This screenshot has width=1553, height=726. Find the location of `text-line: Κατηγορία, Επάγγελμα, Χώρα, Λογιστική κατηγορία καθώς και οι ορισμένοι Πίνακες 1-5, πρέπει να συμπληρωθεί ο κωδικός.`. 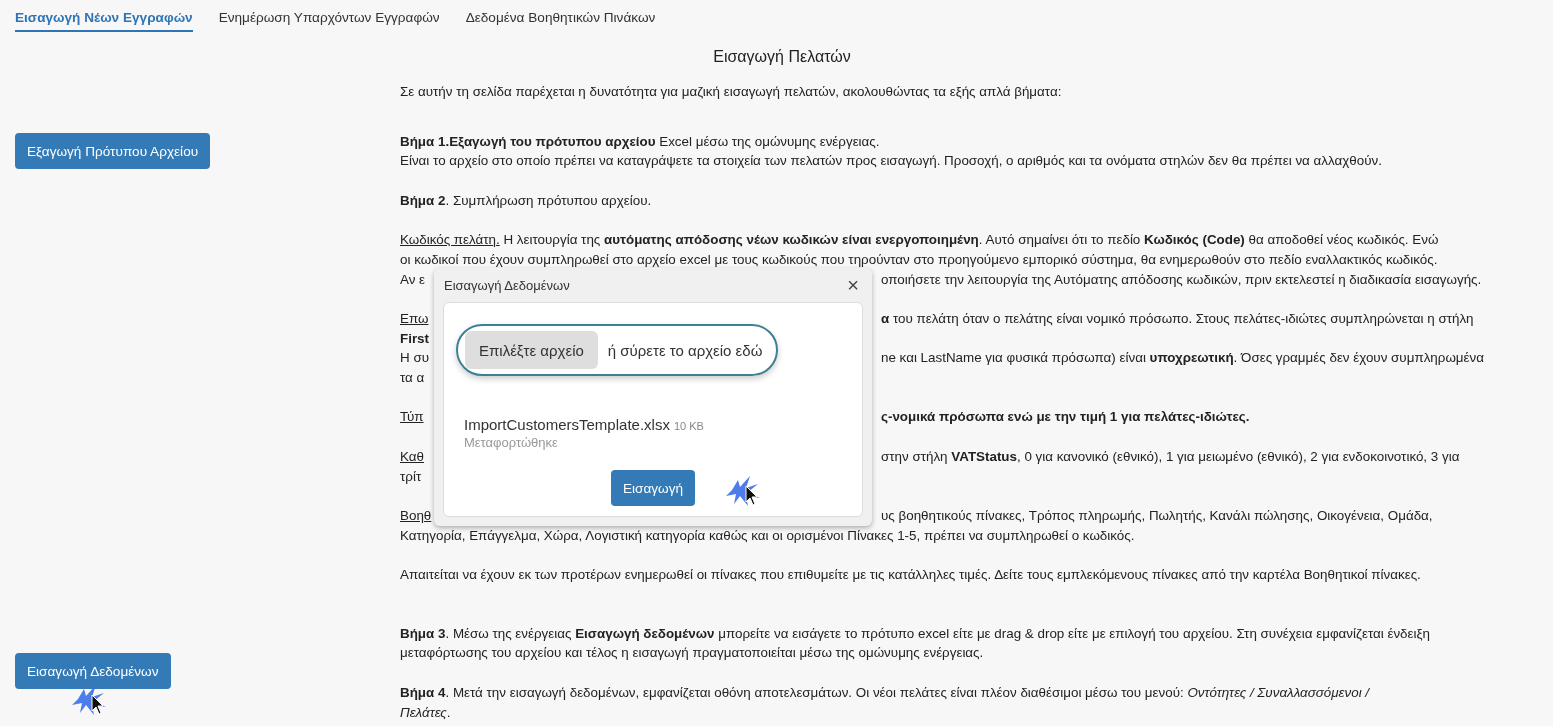

text-line: Κατηγορία, Επάγγελμα, Χώρα, Λογιστική κατηγορία καθώς και οι ορισμένοι Πίνακες 1-5, πρέπει να συμπληρωθεί ο κωδικός. is located at coordinates (768, 535).